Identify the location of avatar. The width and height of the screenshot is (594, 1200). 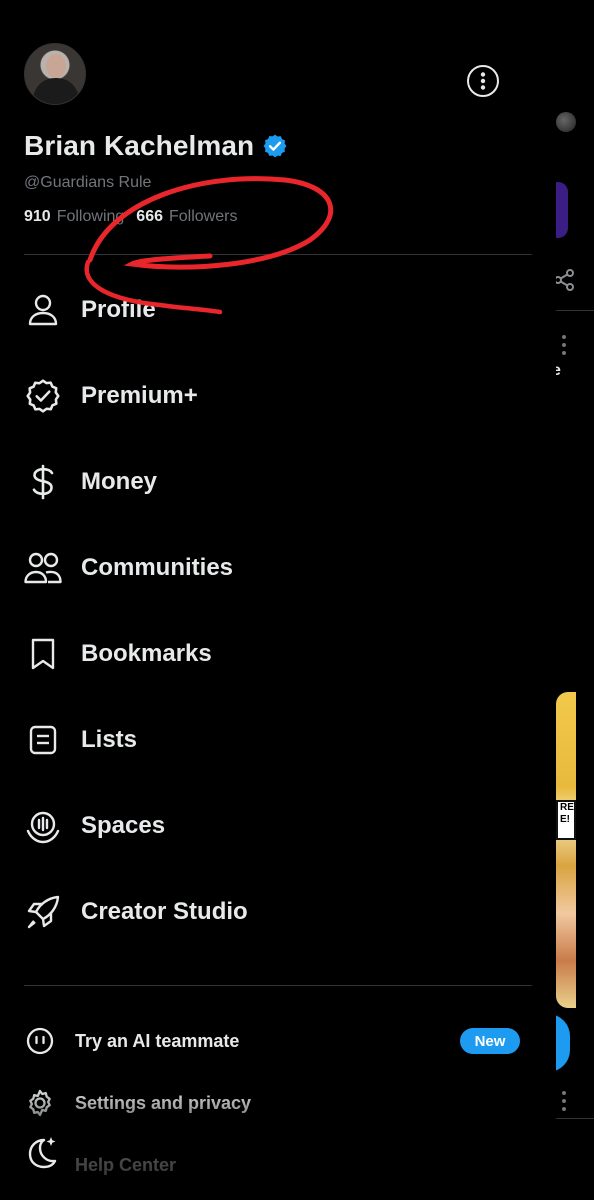
(55, 74).